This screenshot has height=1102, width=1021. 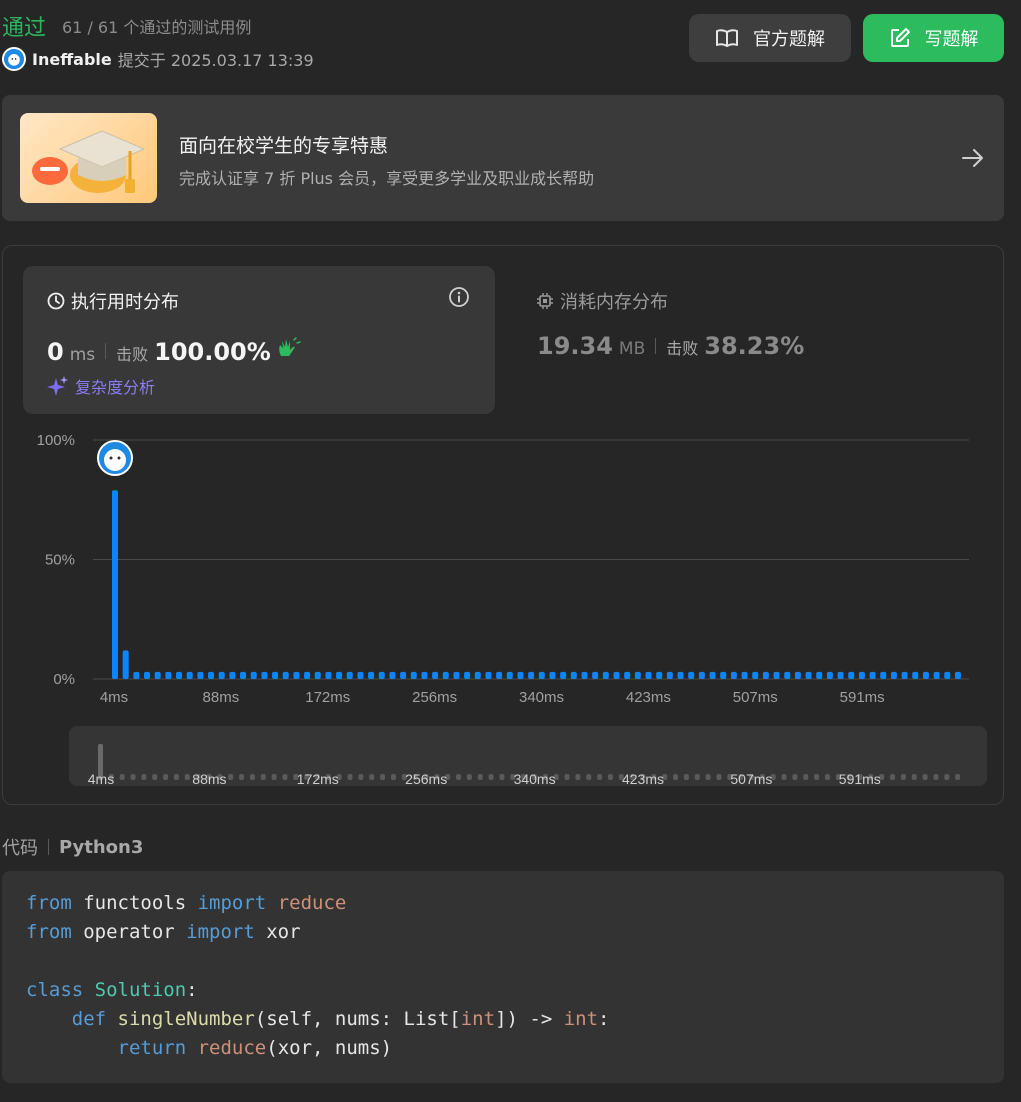 I want to click on x-tick-label: 591ms, so click(x=862, y=697).